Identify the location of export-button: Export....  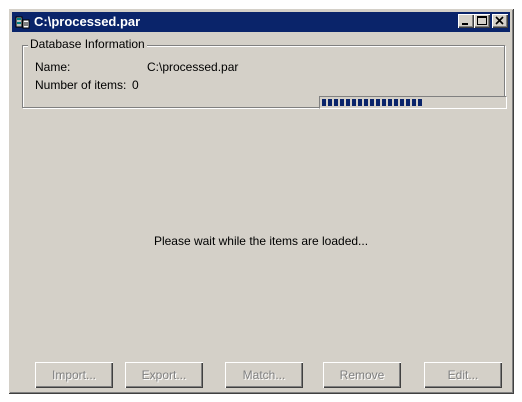
(164, 375).